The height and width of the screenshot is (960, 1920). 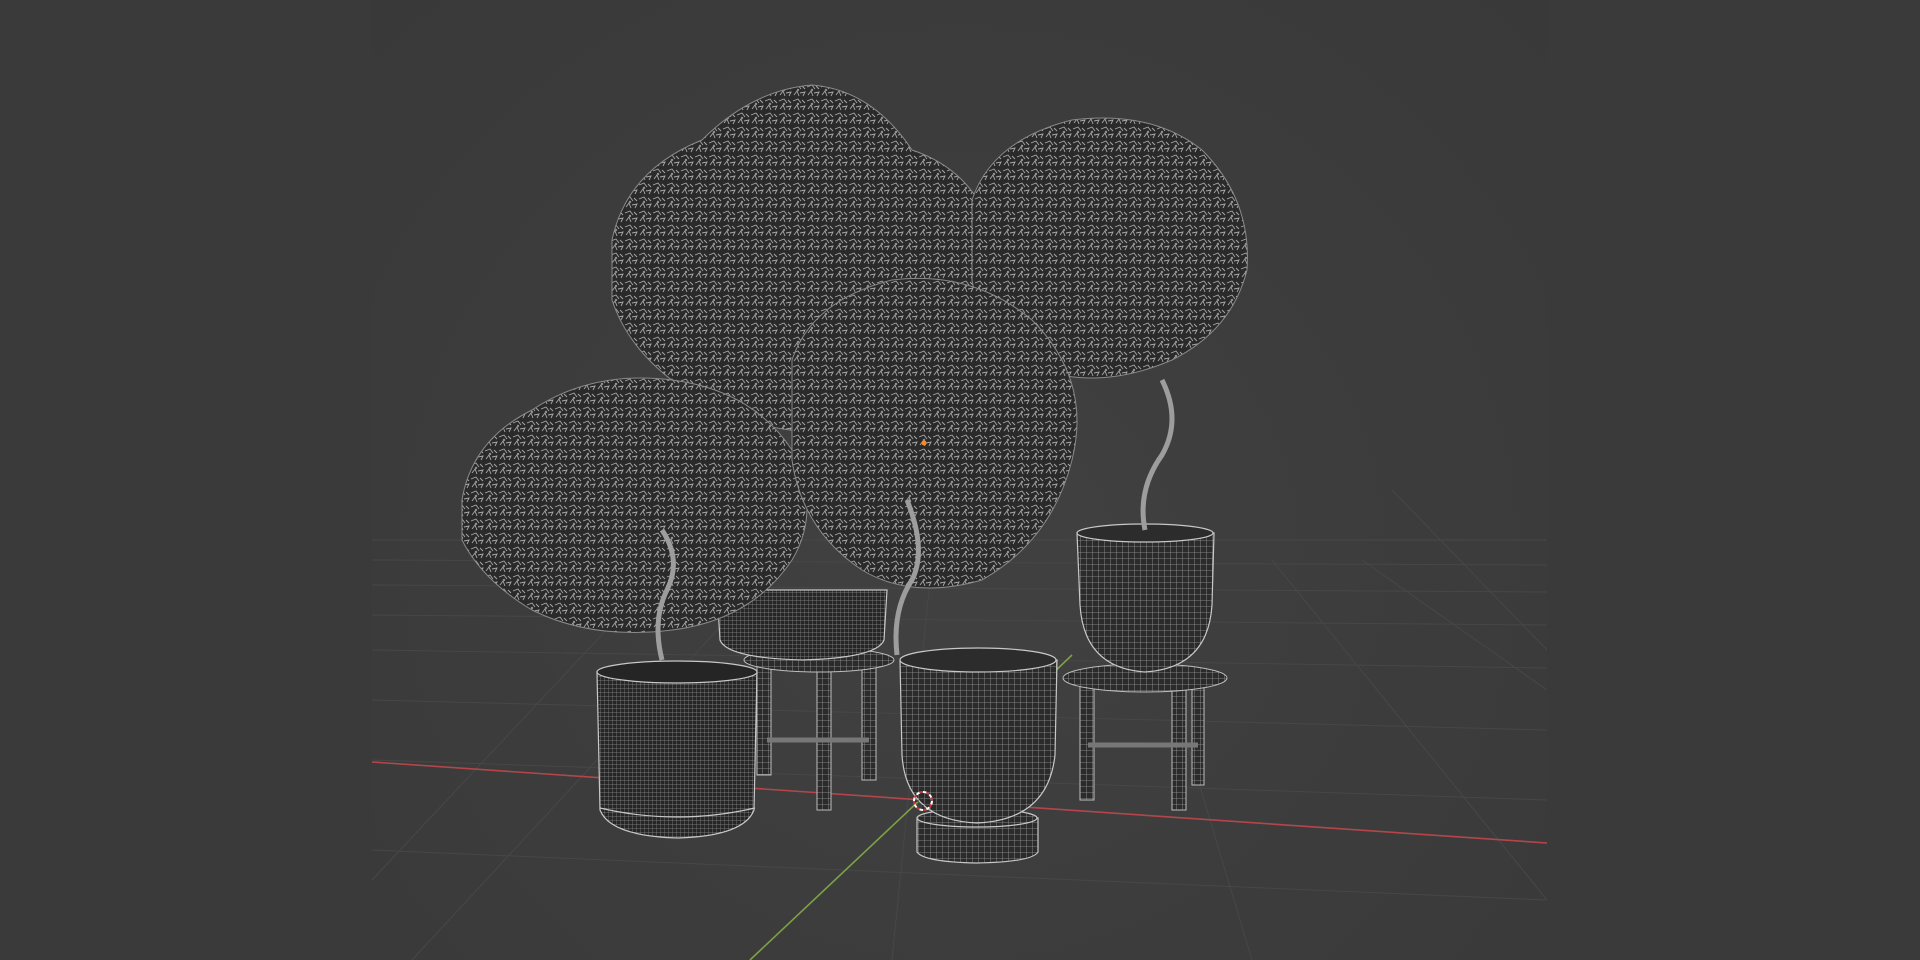 What do you see at coordinates (819, 729) in the screenshot?
I see `stool-back` at bounding box center [819, 729].